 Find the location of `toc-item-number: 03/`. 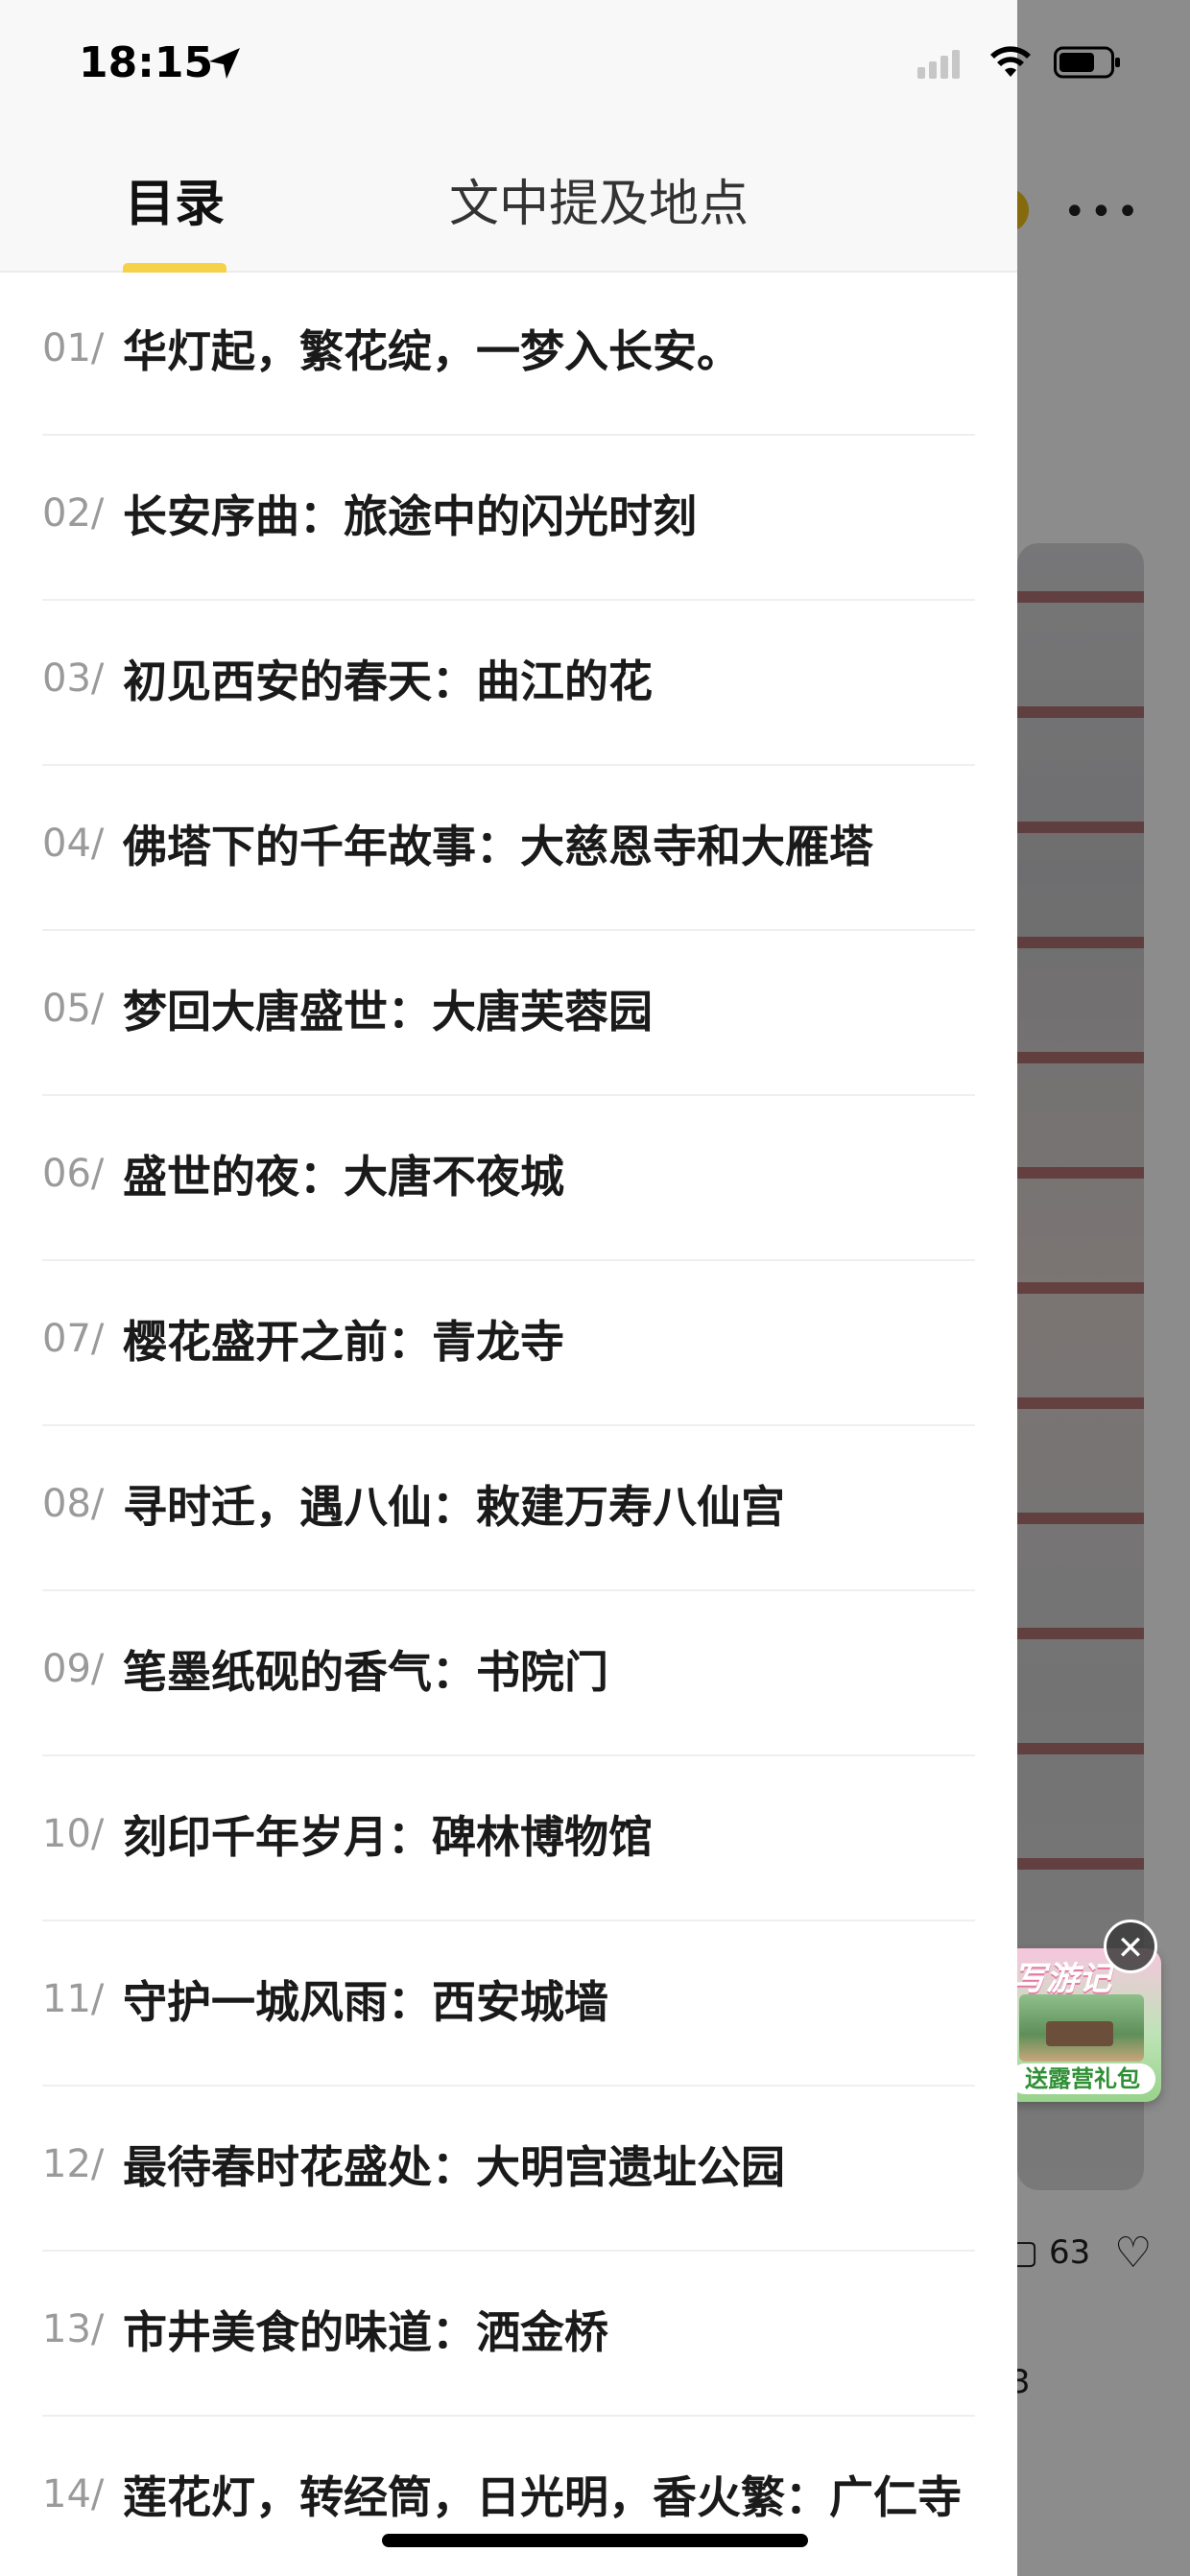

toc-item-number: 03/ is located at coordinates (74, 678).